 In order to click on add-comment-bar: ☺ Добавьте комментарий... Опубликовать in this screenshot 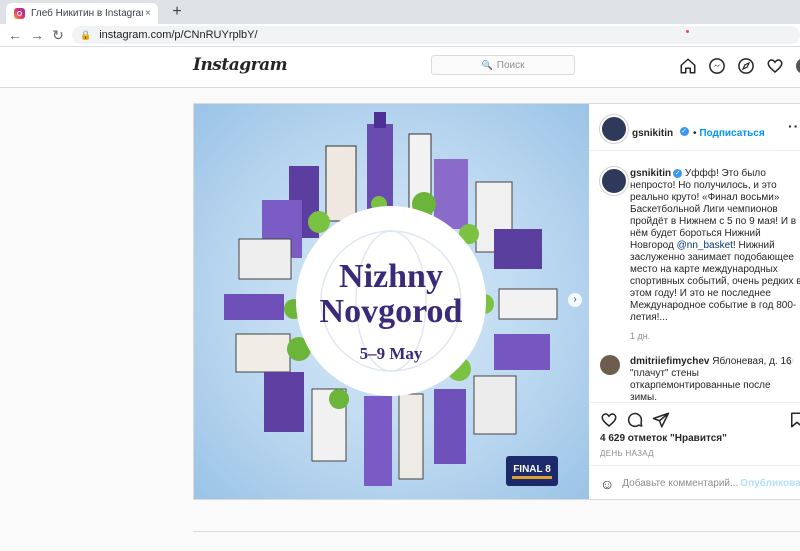, I will do `click(695, 483)`.